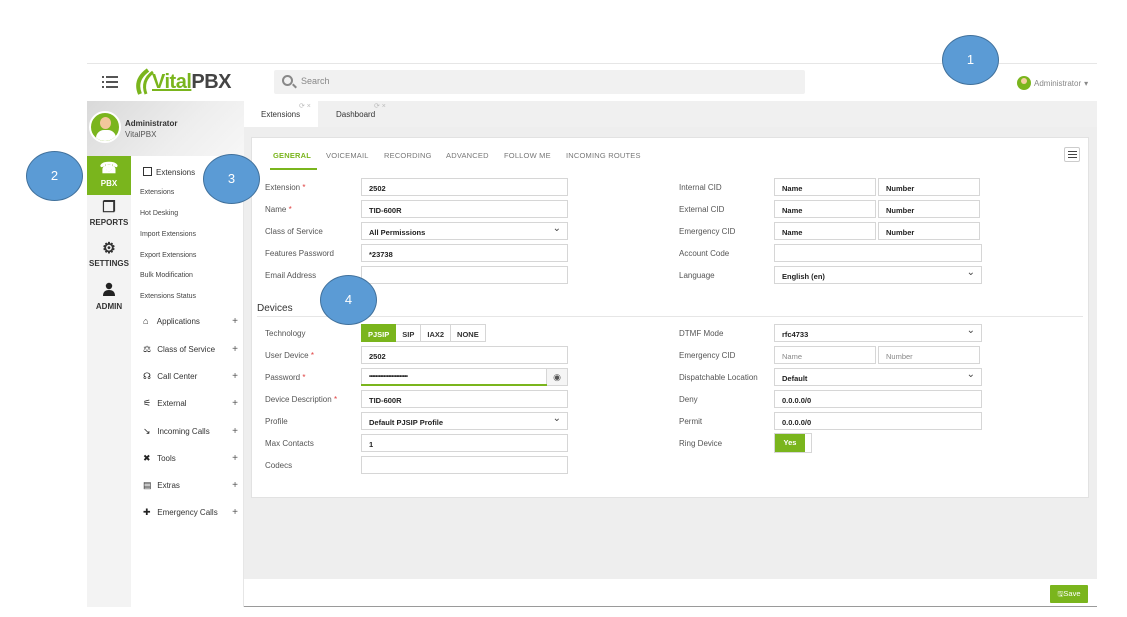 The height and width of the screenshot is (617, 1127). I want to click on technology-option-none: NONE, so click(468, 333).